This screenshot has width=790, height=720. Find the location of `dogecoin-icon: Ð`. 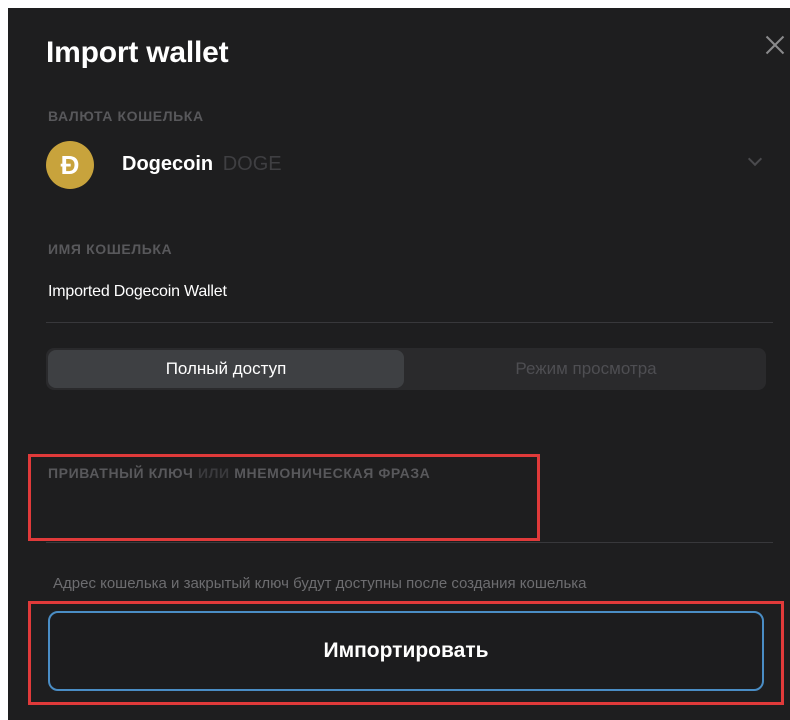

dogecoin-icon: Ð is located at coordinates (70, 165).